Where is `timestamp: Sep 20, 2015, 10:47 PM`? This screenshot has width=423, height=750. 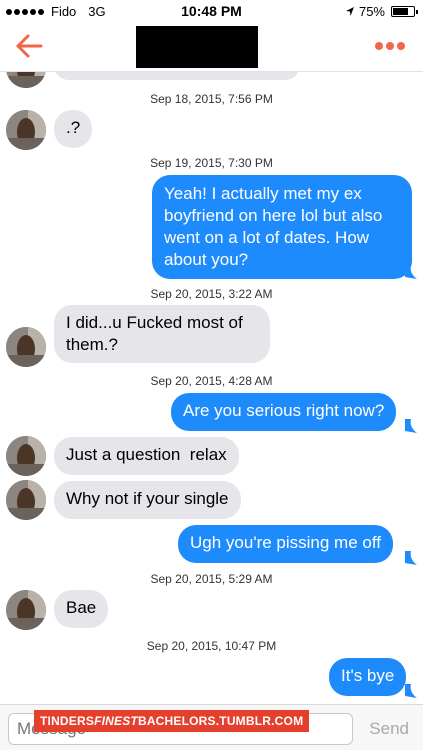
timestamp: Sep 20, 2015, 10:47 PM is located at coordinates (211, 646).